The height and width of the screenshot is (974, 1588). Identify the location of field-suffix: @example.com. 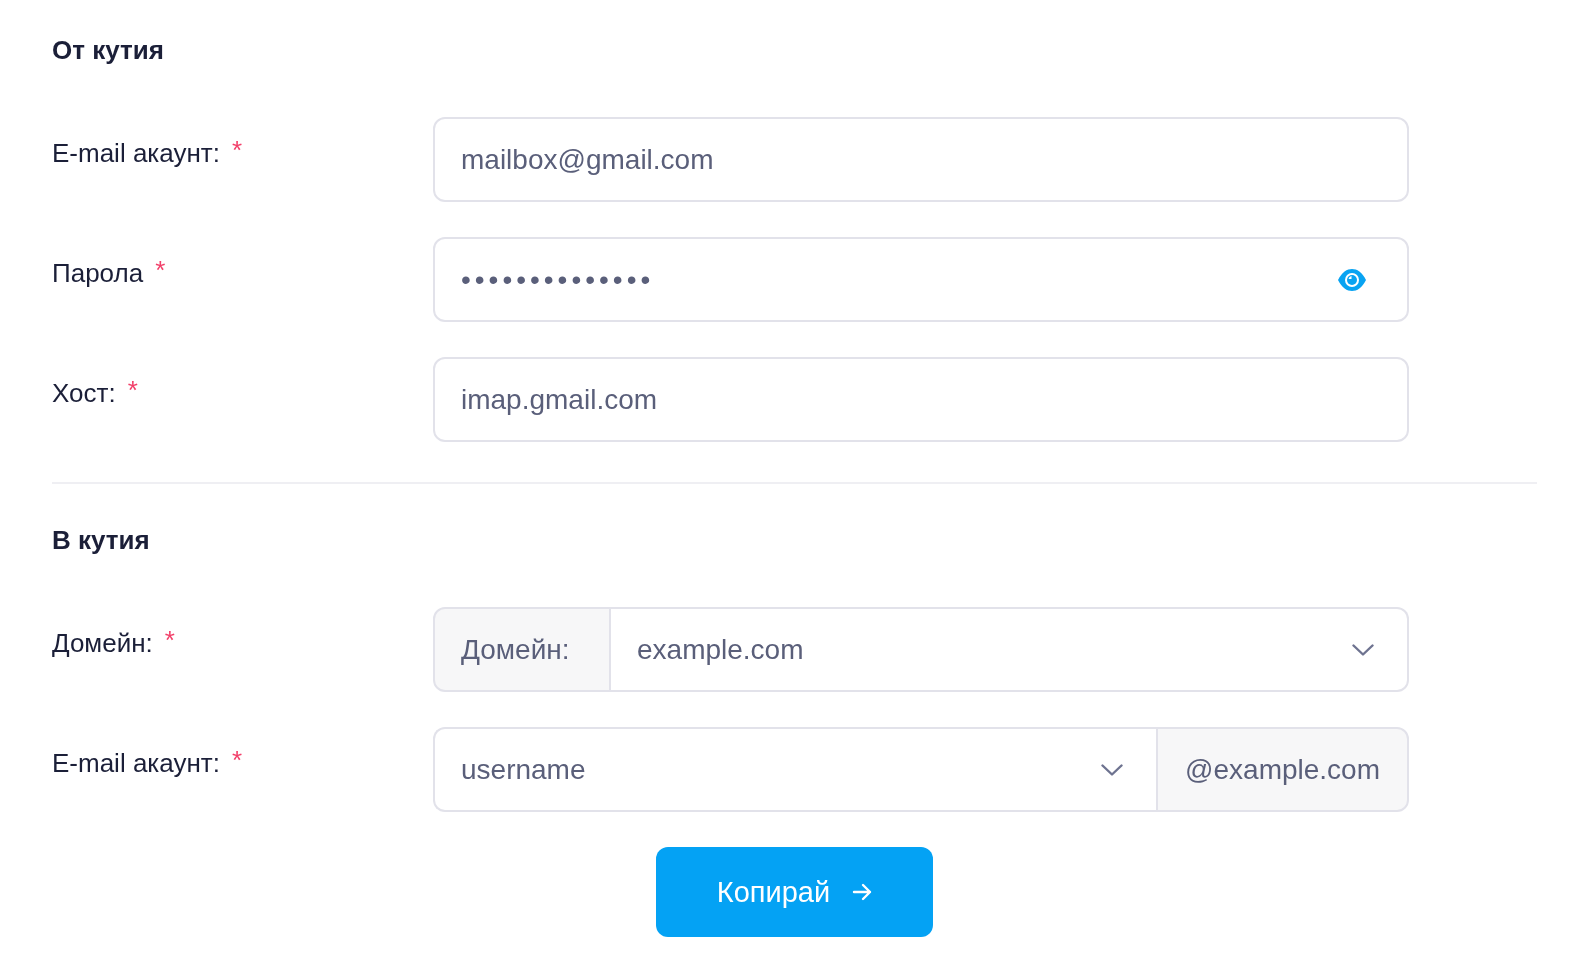
(1282, 769).